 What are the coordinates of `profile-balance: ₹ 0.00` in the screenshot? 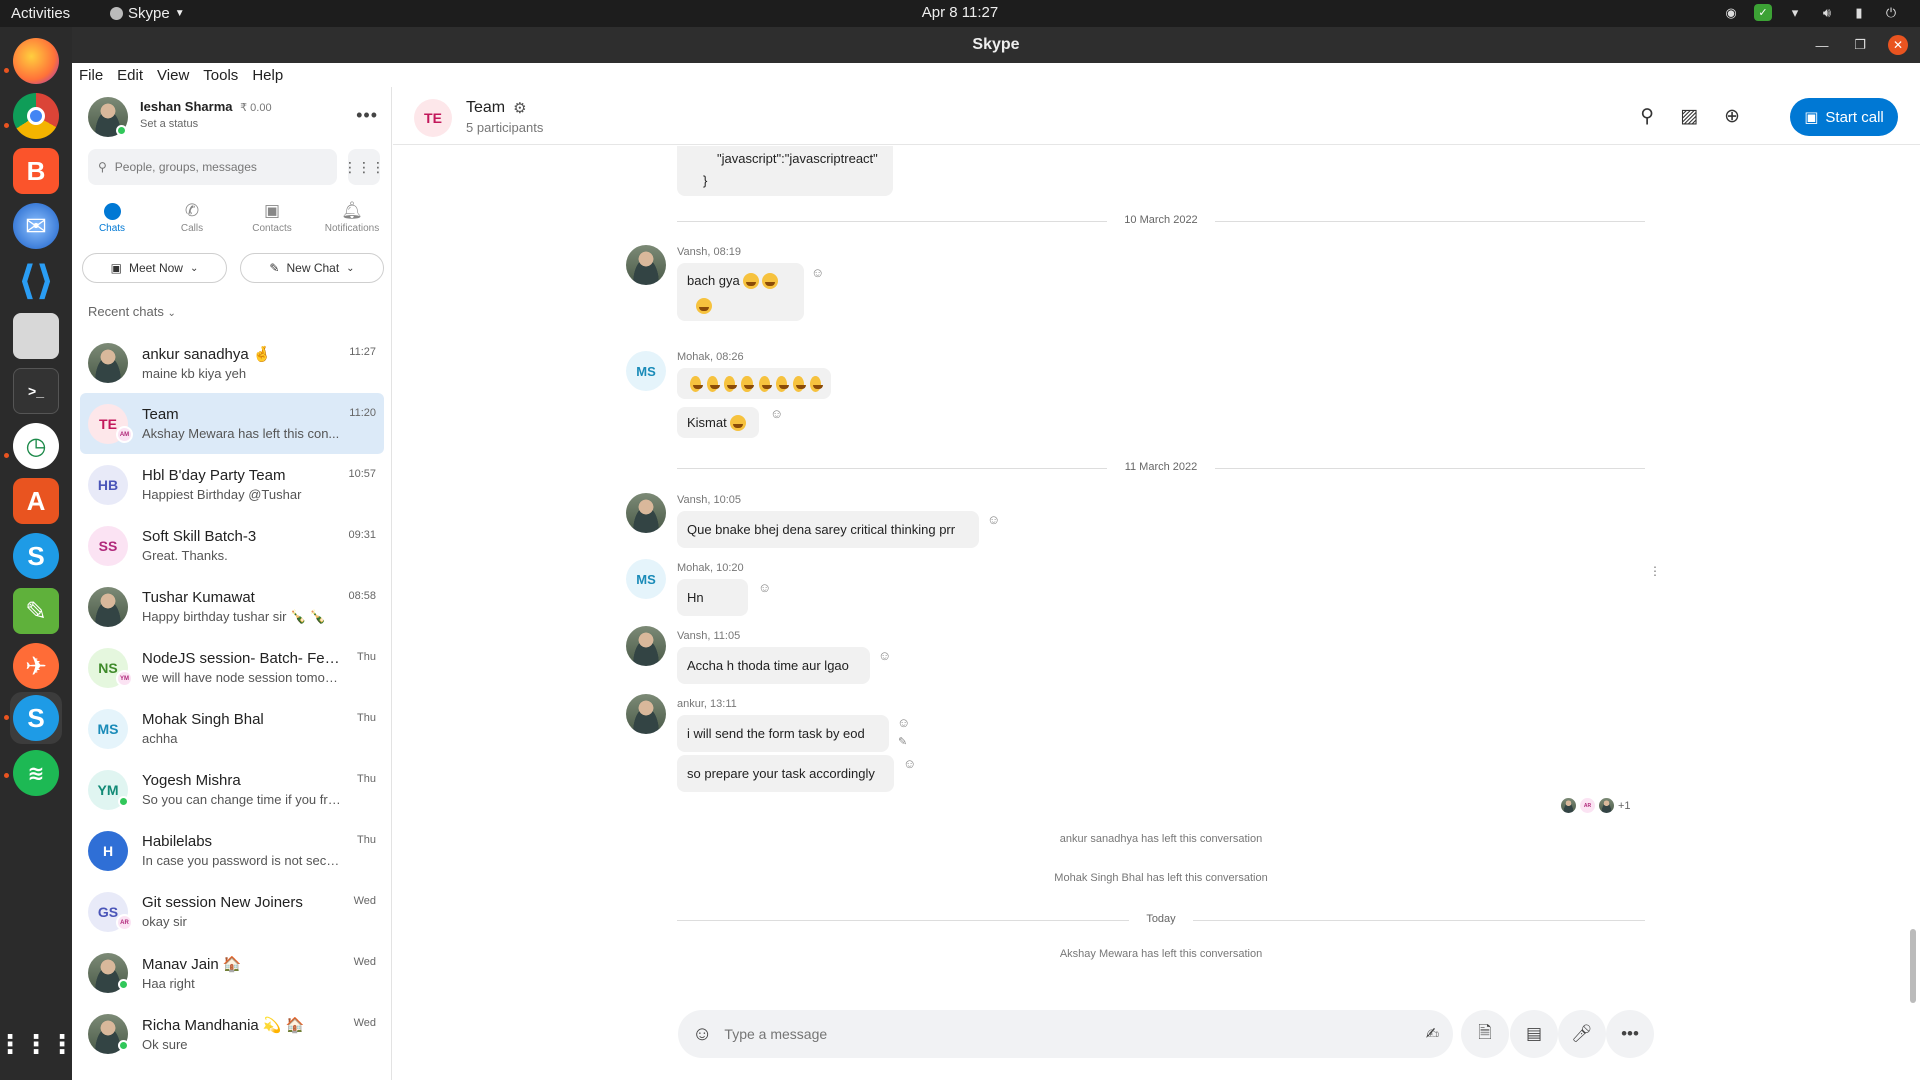 It's located at (255, 108).